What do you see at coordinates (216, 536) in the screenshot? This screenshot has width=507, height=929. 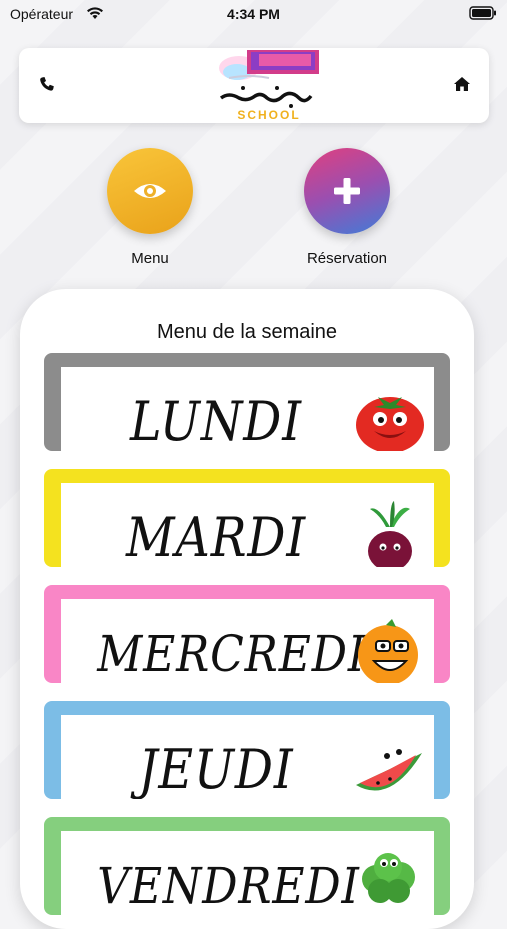 I see `day-label: MARDI` at bounding box center [216, 536].